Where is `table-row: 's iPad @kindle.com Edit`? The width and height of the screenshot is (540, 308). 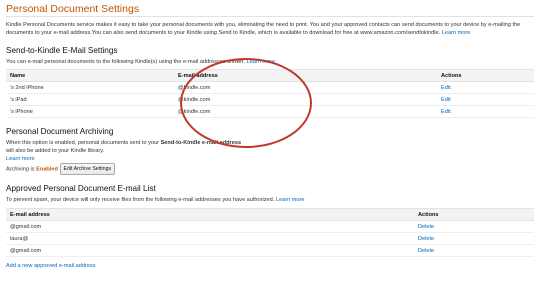
table-row: 's iPad @kindle.com Edit is located at coordinates (270, 99).